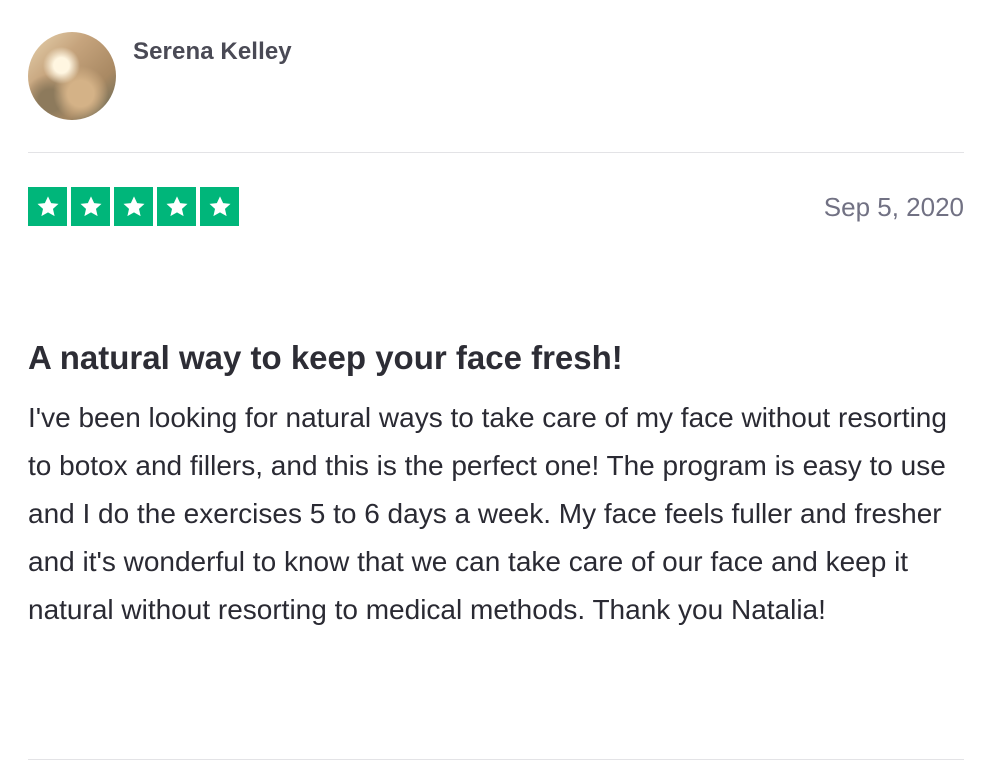 Image resolution: width=992 pixels, height=774 pixels. I want to click on avatar, so click(72, 76).